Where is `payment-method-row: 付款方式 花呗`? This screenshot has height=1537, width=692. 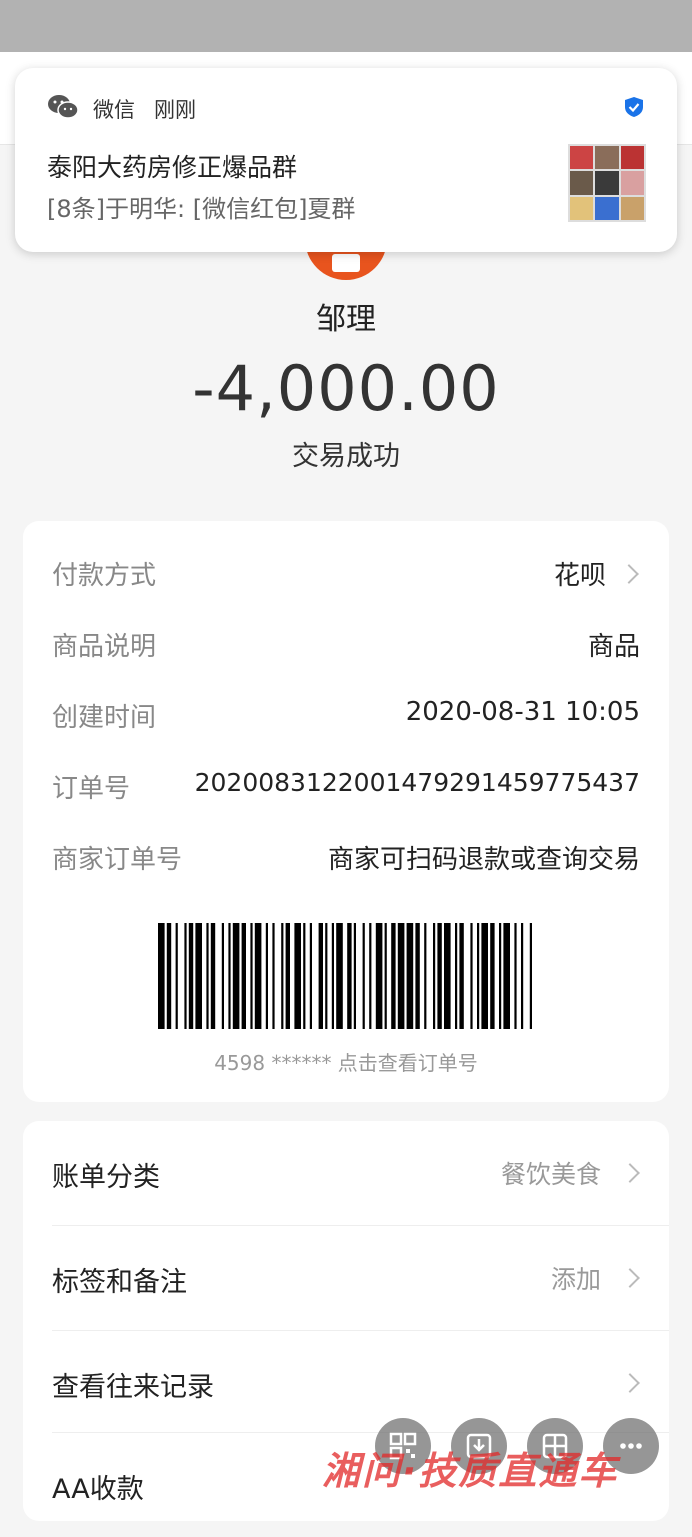
payment-method-row: 付款方式 花呗 is located at coordinates (346, 575).